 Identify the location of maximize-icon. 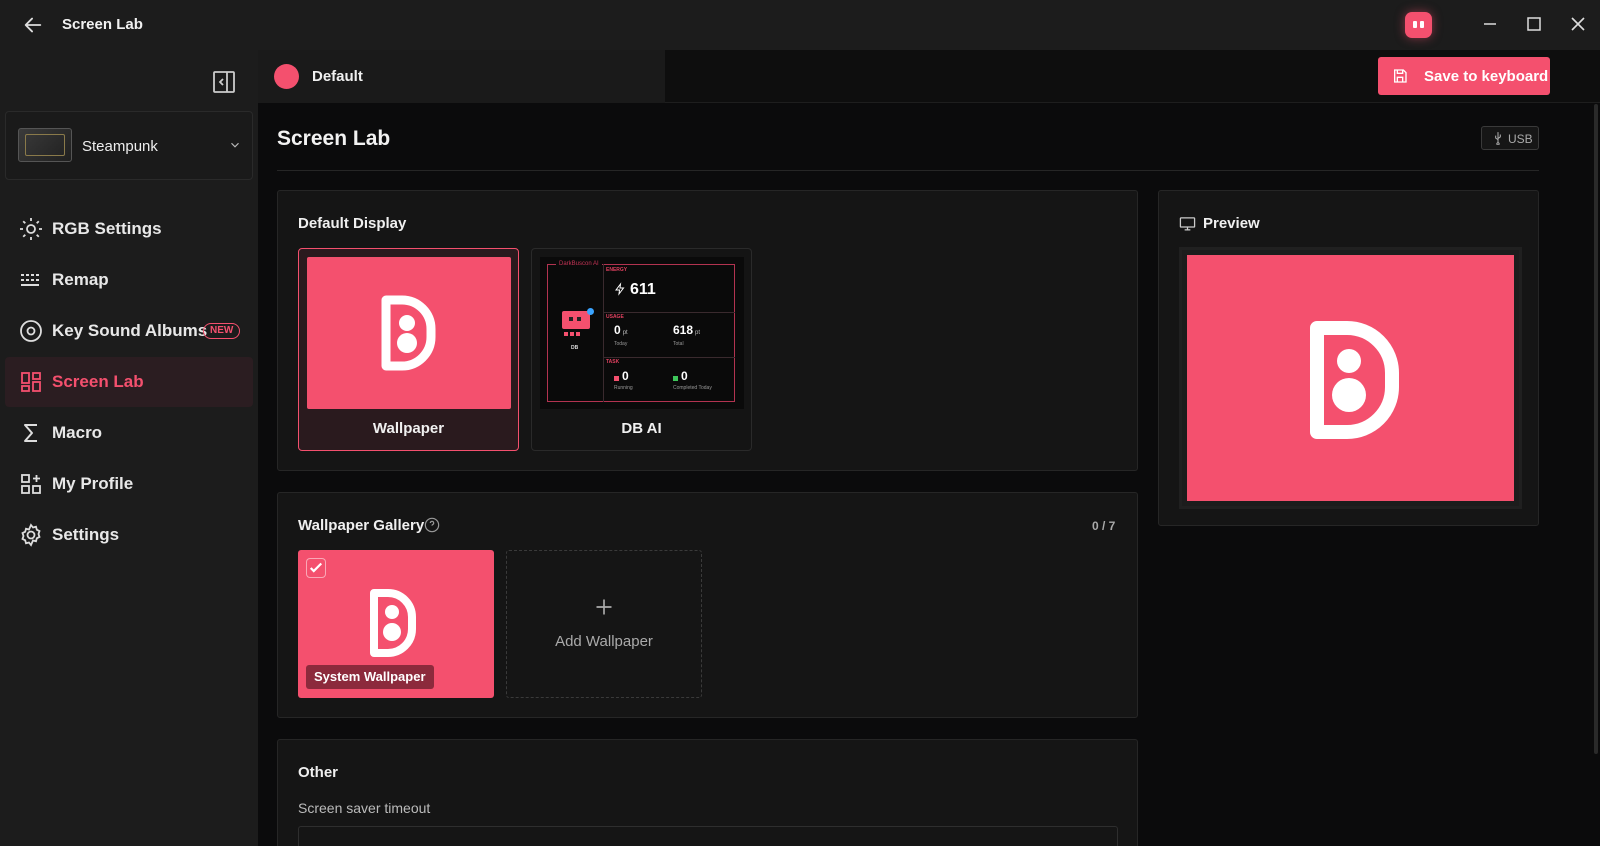
(1534, 24).